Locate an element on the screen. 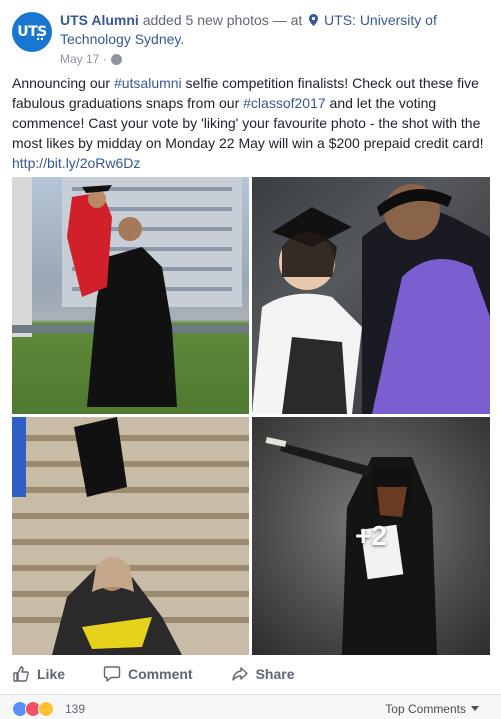 Image resolution: width=501 pixels, height=719 pixels. hashtag-classof2017: #classof2017 is located at coordinates (284, 103).